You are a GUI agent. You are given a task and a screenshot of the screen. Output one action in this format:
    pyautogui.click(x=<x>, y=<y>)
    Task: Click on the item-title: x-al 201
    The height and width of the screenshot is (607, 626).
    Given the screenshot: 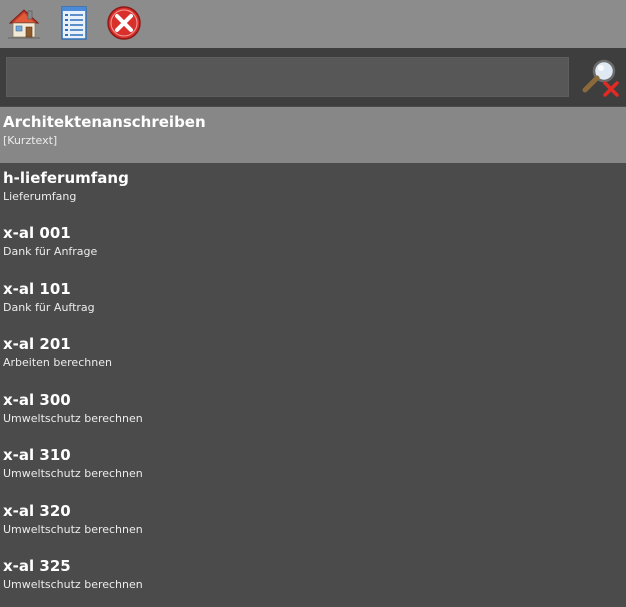 What is the action you would take?
    pyautogui.click(x=37, y=344)
    